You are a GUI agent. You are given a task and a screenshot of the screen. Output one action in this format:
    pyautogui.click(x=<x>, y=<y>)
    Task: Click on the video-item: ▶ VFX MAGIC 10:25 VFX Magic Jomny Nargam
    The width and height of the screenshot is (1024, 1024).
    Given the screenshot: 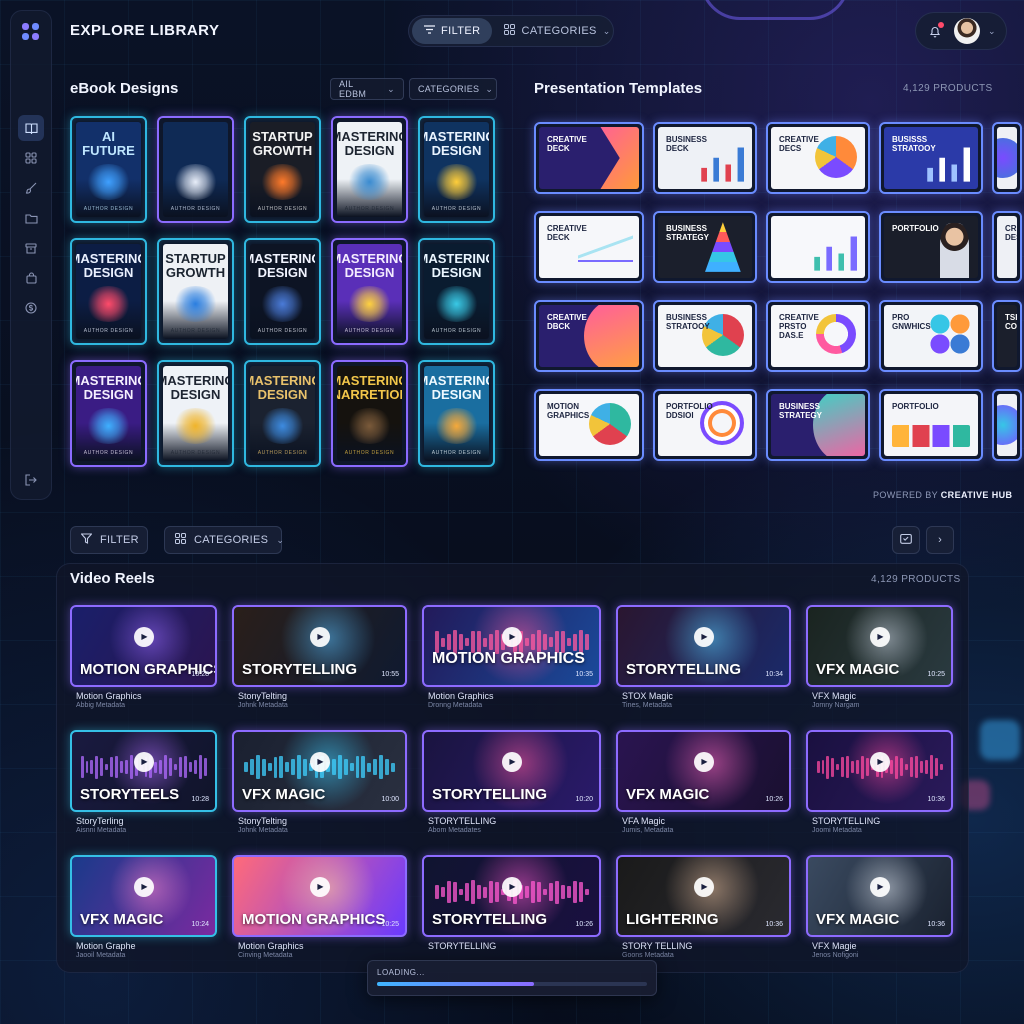 What is the action you would take?
    pyautogui.click(x=879, y=661)
    